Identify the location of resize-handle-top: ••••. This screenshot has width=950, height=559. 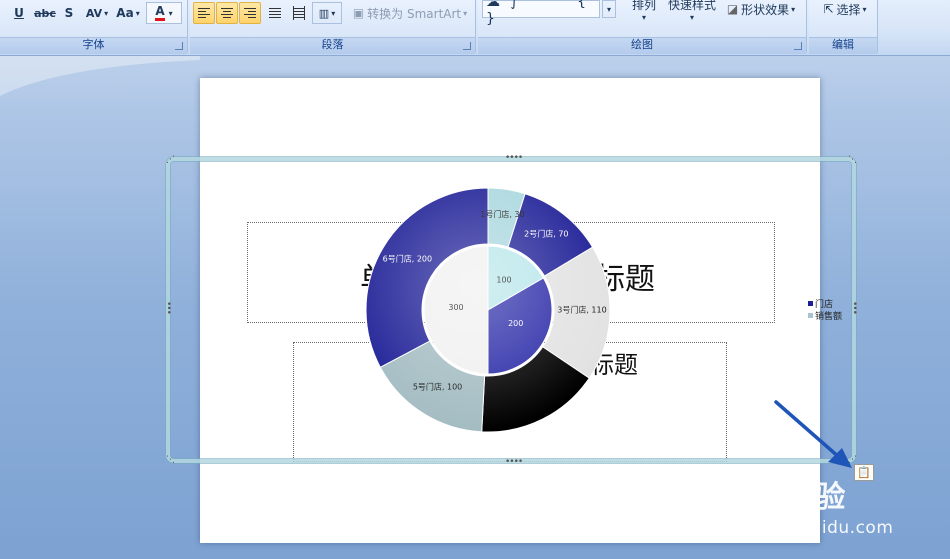
(514, 158).